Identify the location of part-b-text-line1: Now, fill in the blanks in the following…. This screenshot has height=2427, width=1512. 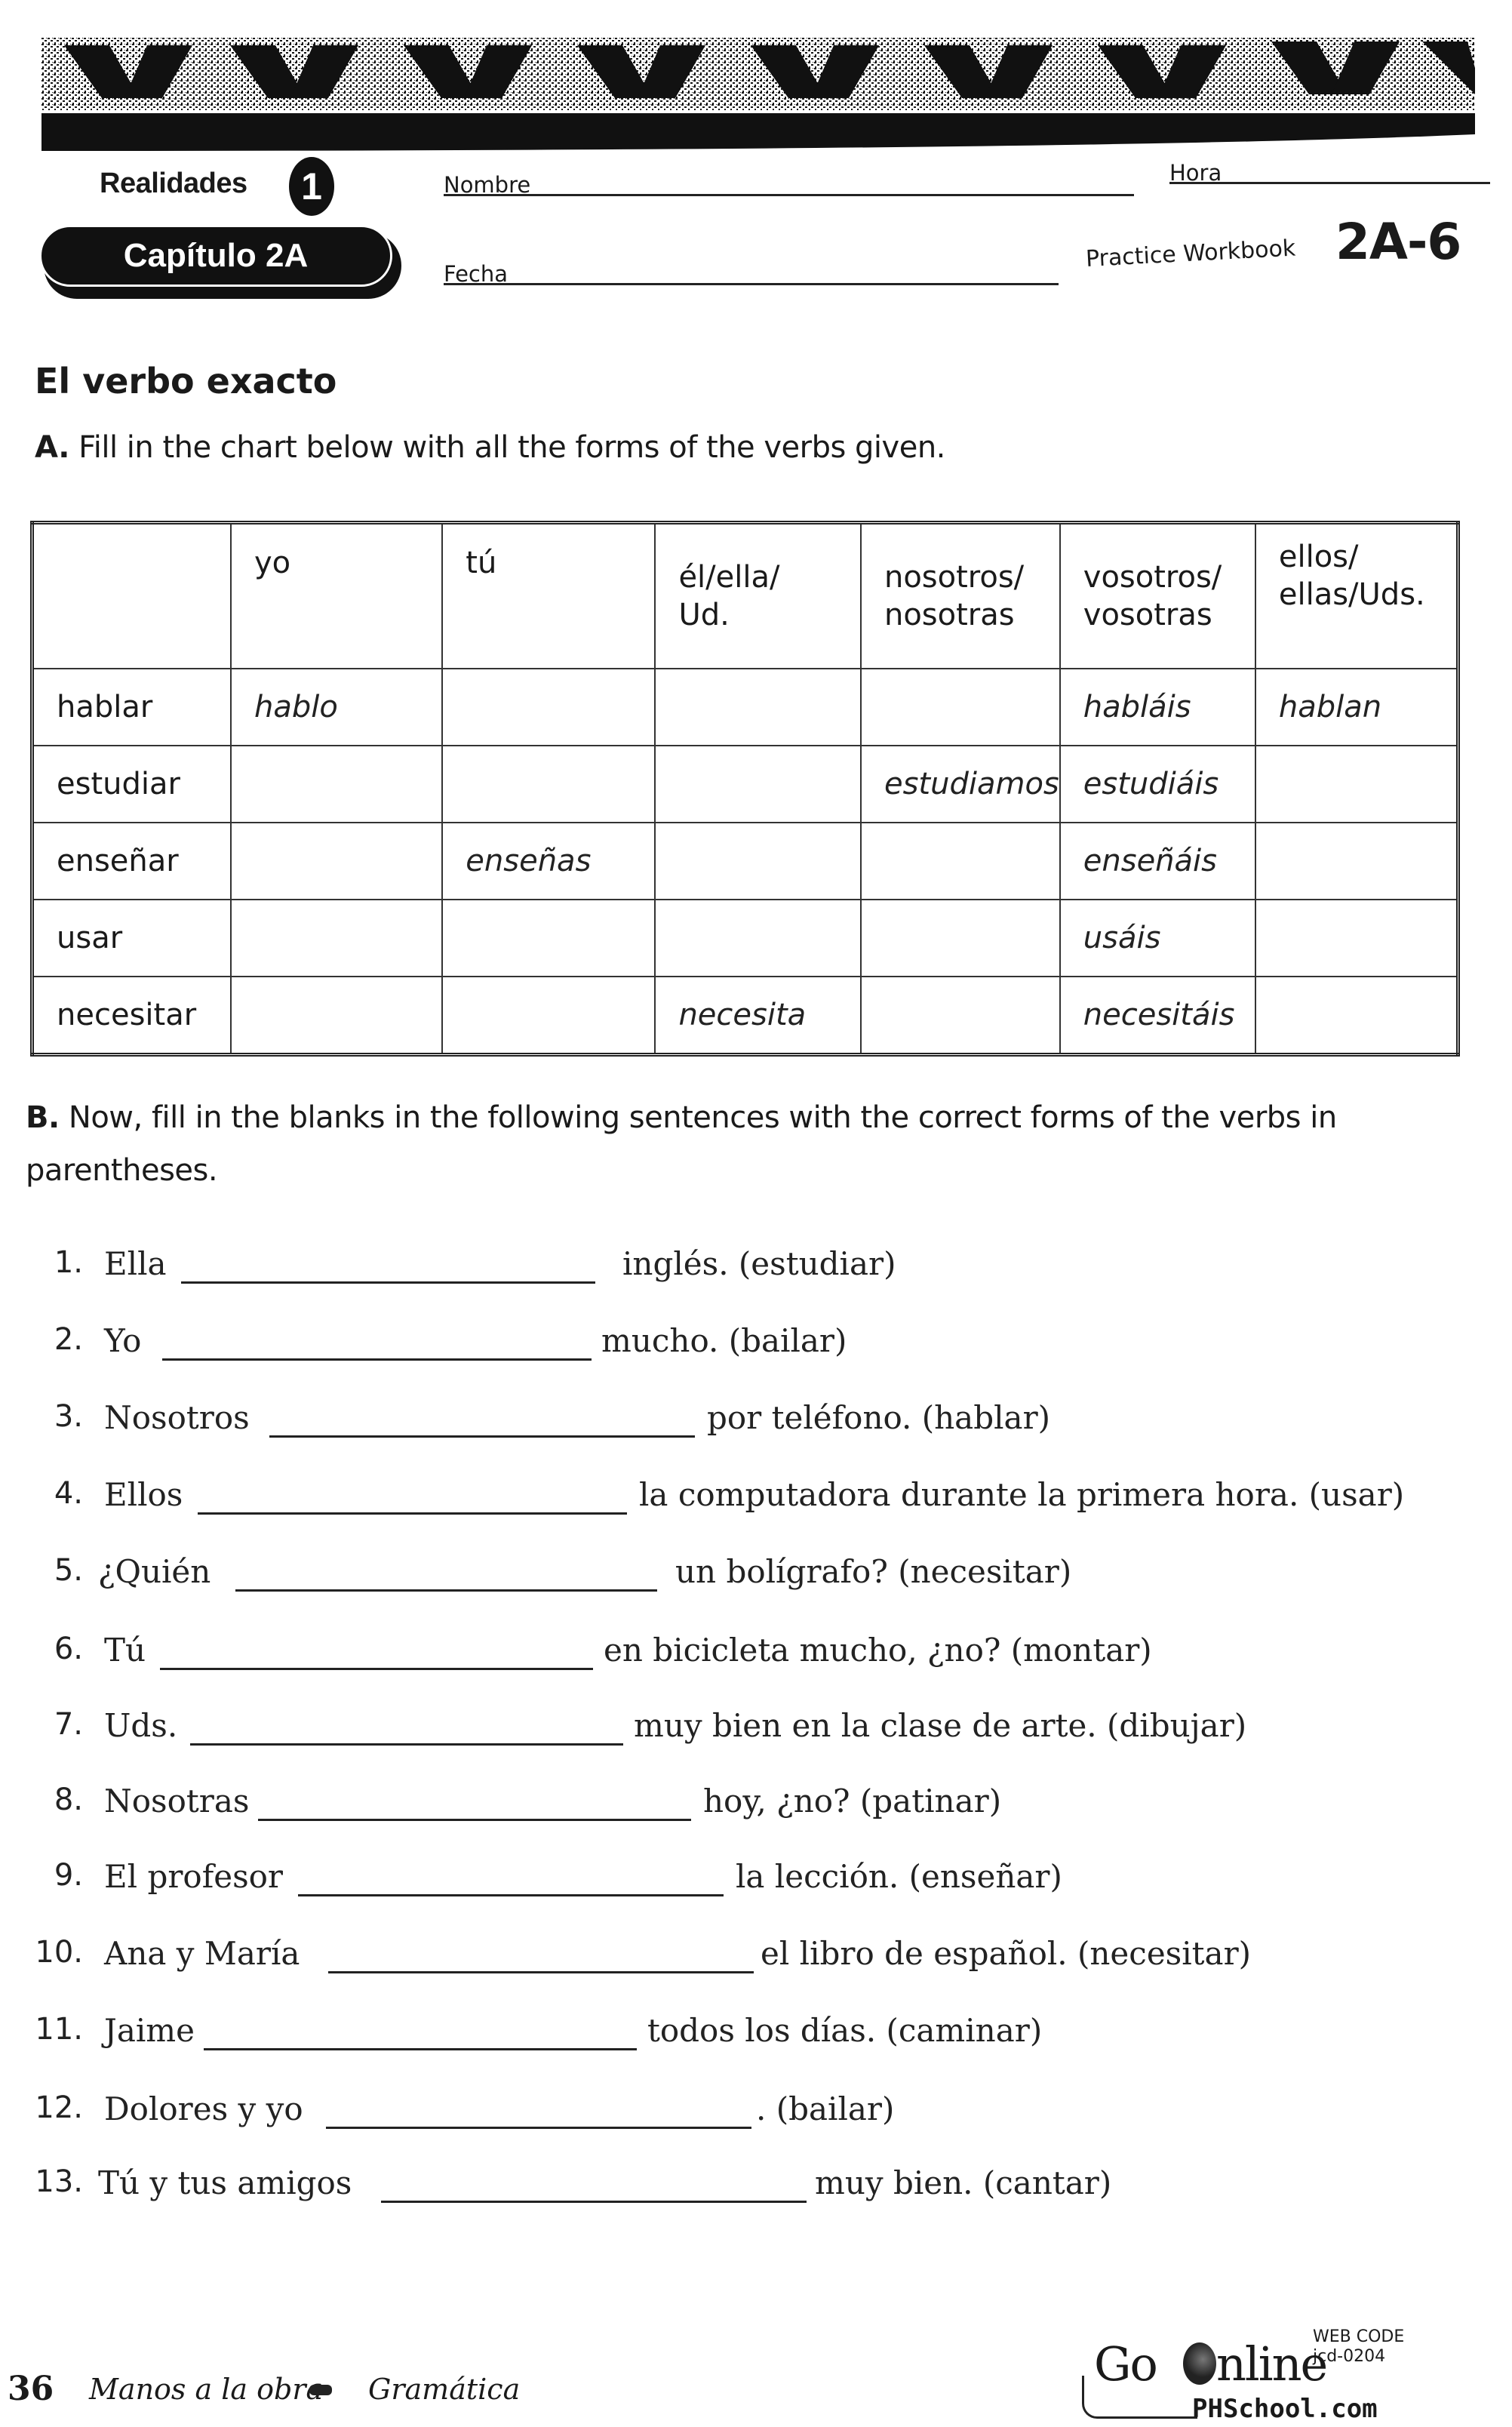
(702, 1117).